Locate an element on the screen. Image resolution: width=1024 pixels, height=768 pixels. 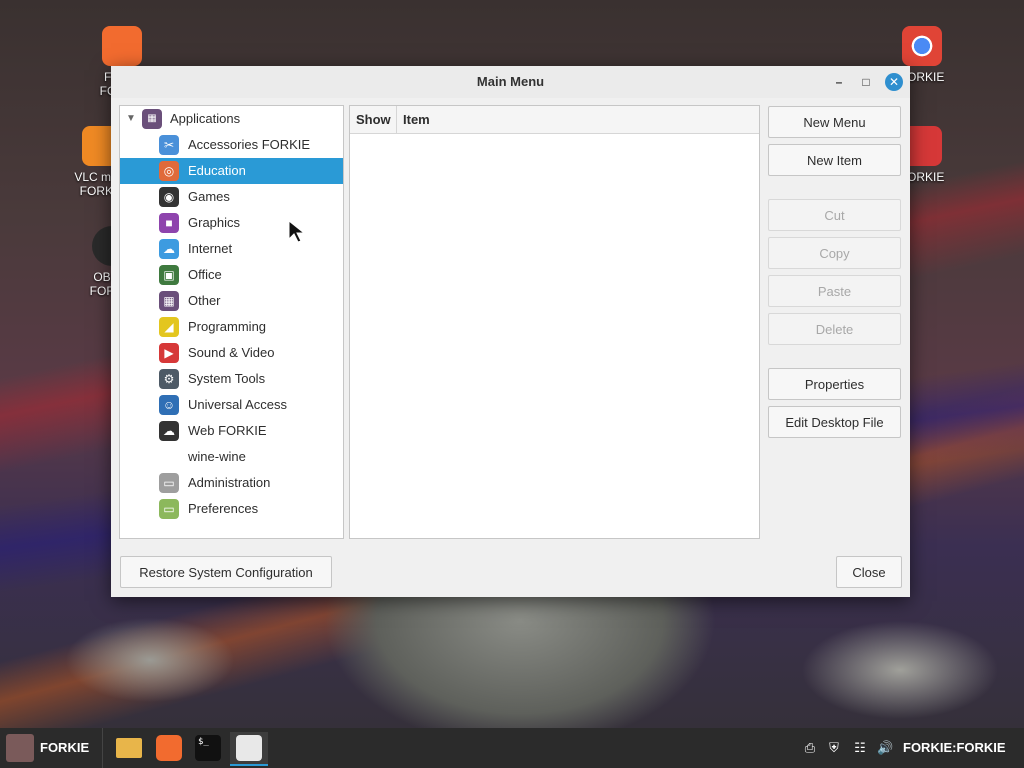
tree-item-system-tools: ⚙ System Tools is located at coordinates (231, 379).